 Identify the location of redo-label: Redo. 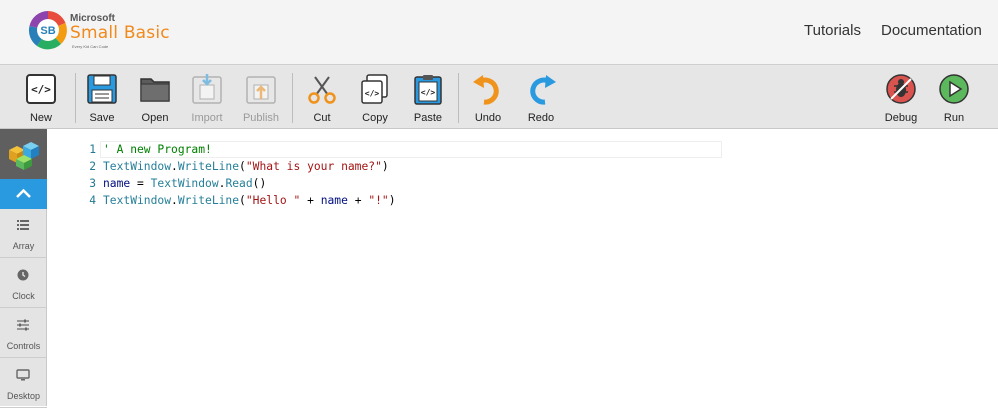
(541, 118).